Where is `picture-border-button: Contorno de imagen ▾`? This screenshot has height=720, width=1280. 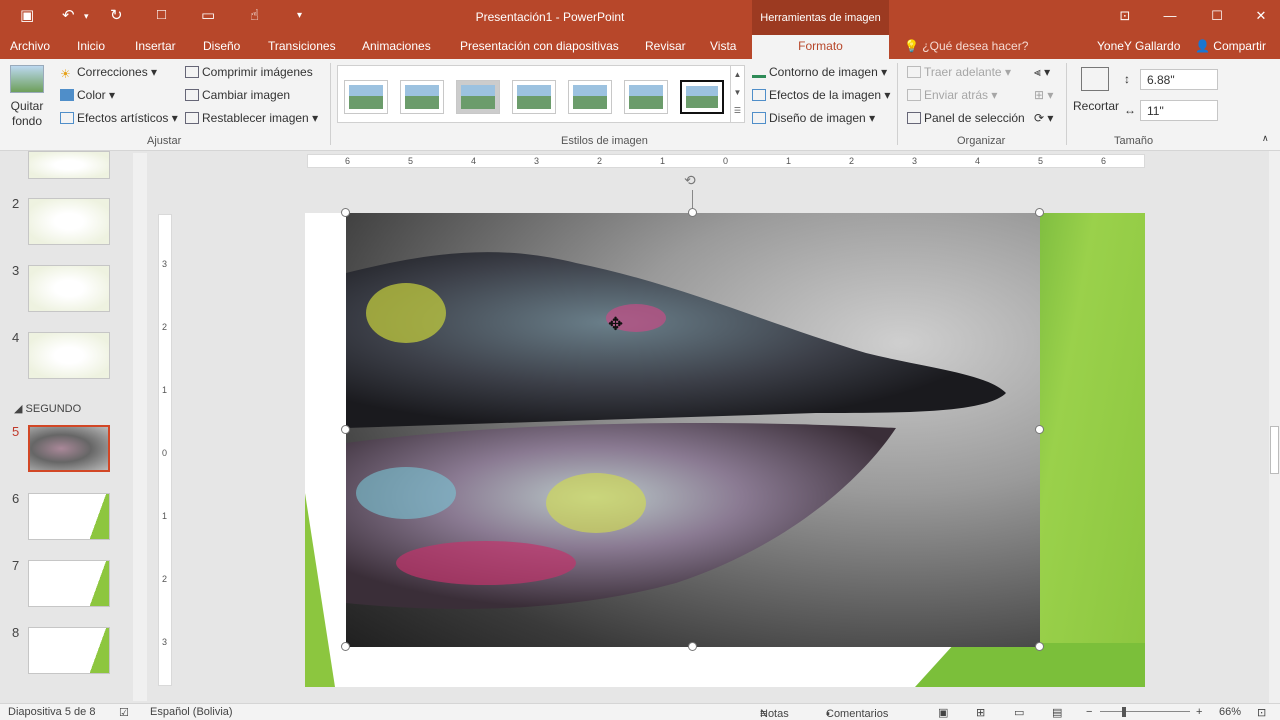
picture-border-button: Contorno de imagen ▾ is located at coordinates (819, 72).